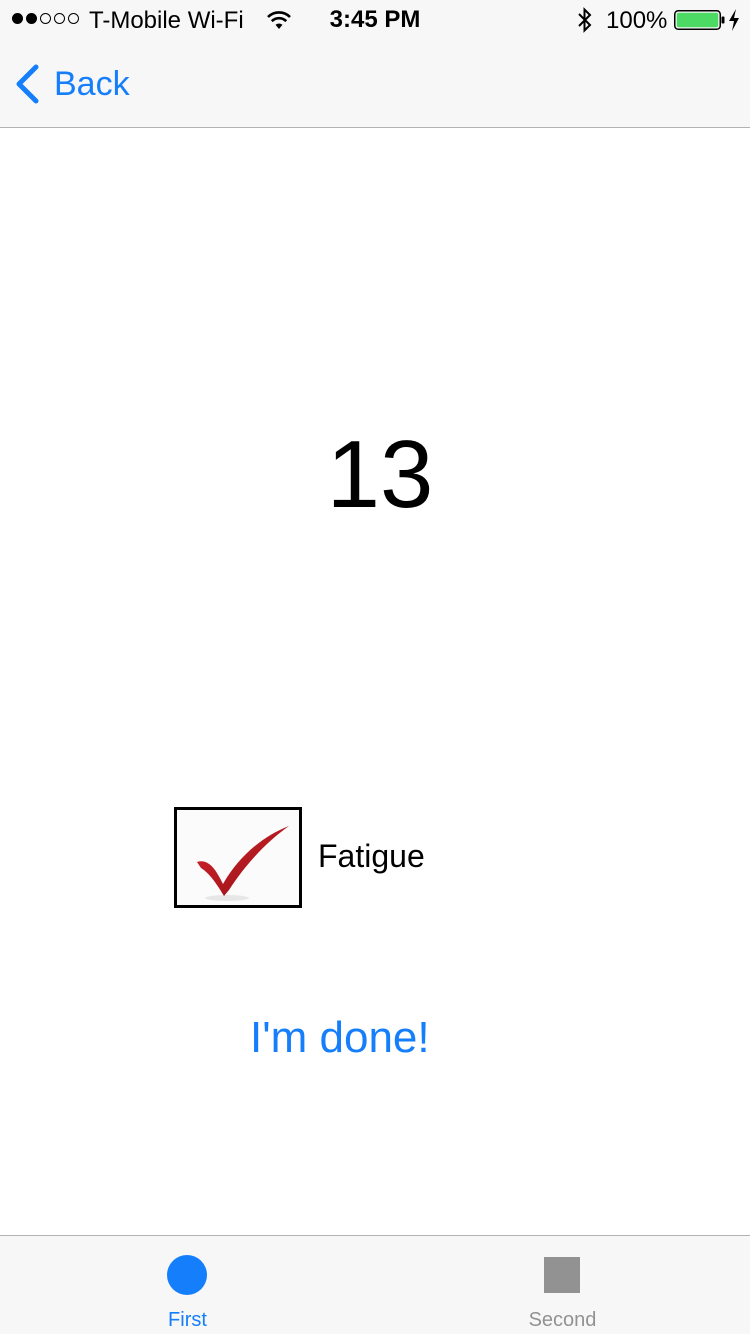 The height and width of the screenshot is (1334, 750). I want to click on checkbox-checked-image, so click(238, 857).